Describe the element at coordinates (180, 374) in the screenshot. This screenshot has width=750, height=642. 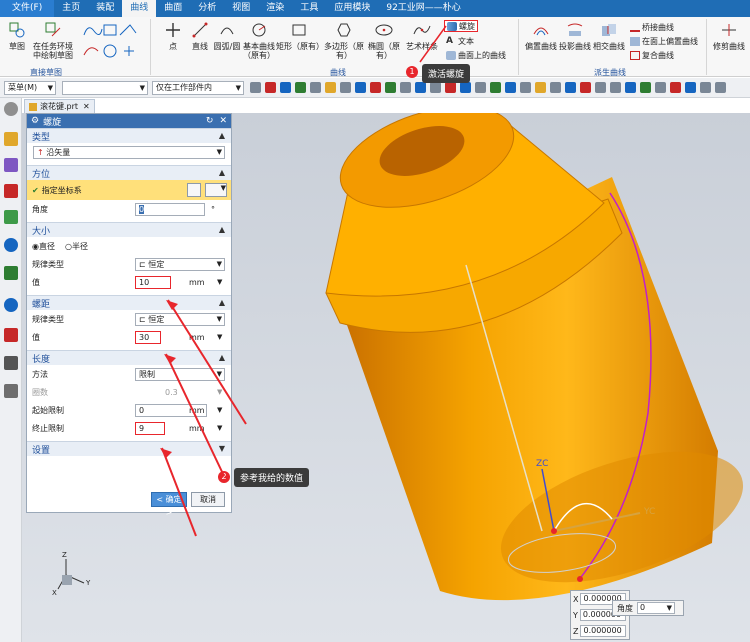
I see `method-select: 限制 ▼` at that location.